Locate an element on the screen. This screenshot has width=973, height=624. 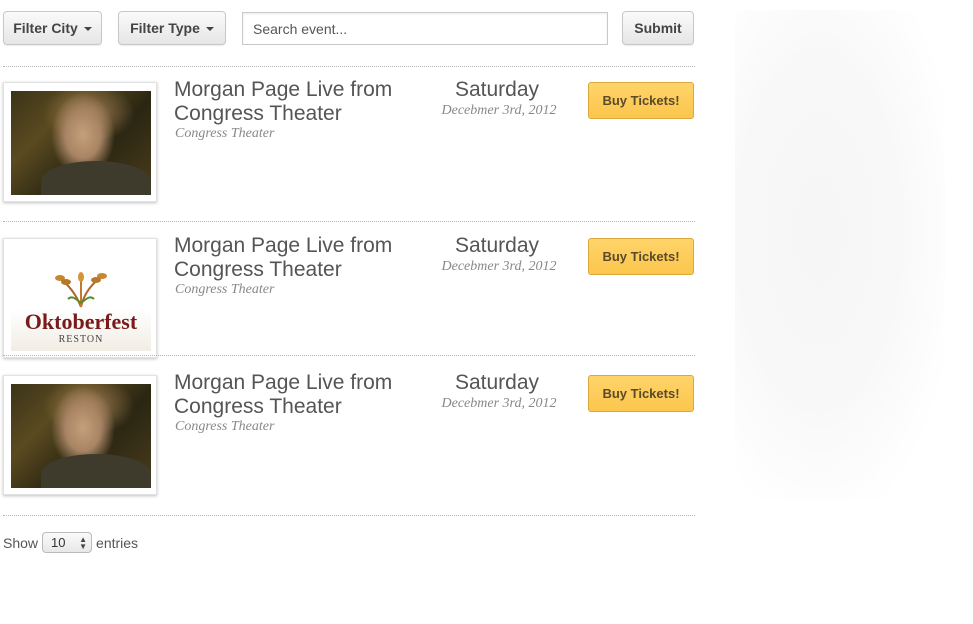
wheat-icon is located at coordinates (81, 290).